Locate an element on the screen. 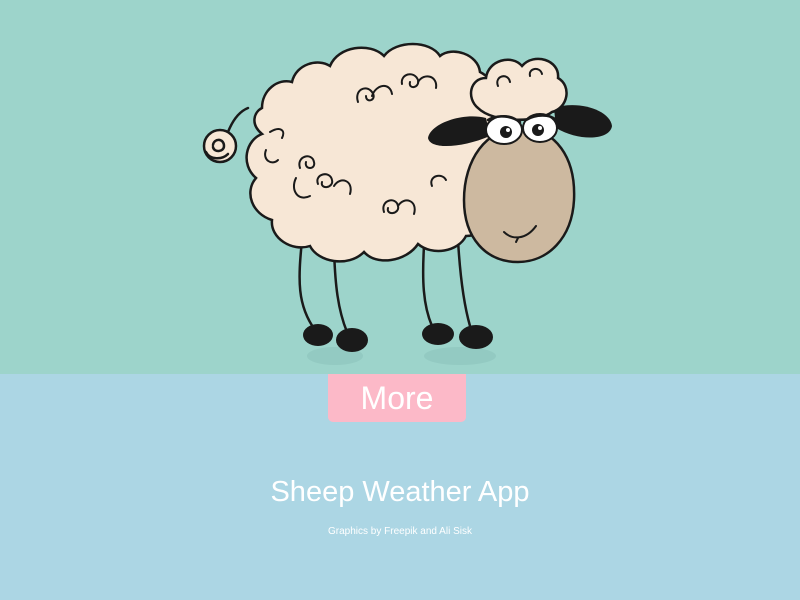  graphics-credits: Graphics by Freepik and Ali Sisk is located at coordinates (400, 531).